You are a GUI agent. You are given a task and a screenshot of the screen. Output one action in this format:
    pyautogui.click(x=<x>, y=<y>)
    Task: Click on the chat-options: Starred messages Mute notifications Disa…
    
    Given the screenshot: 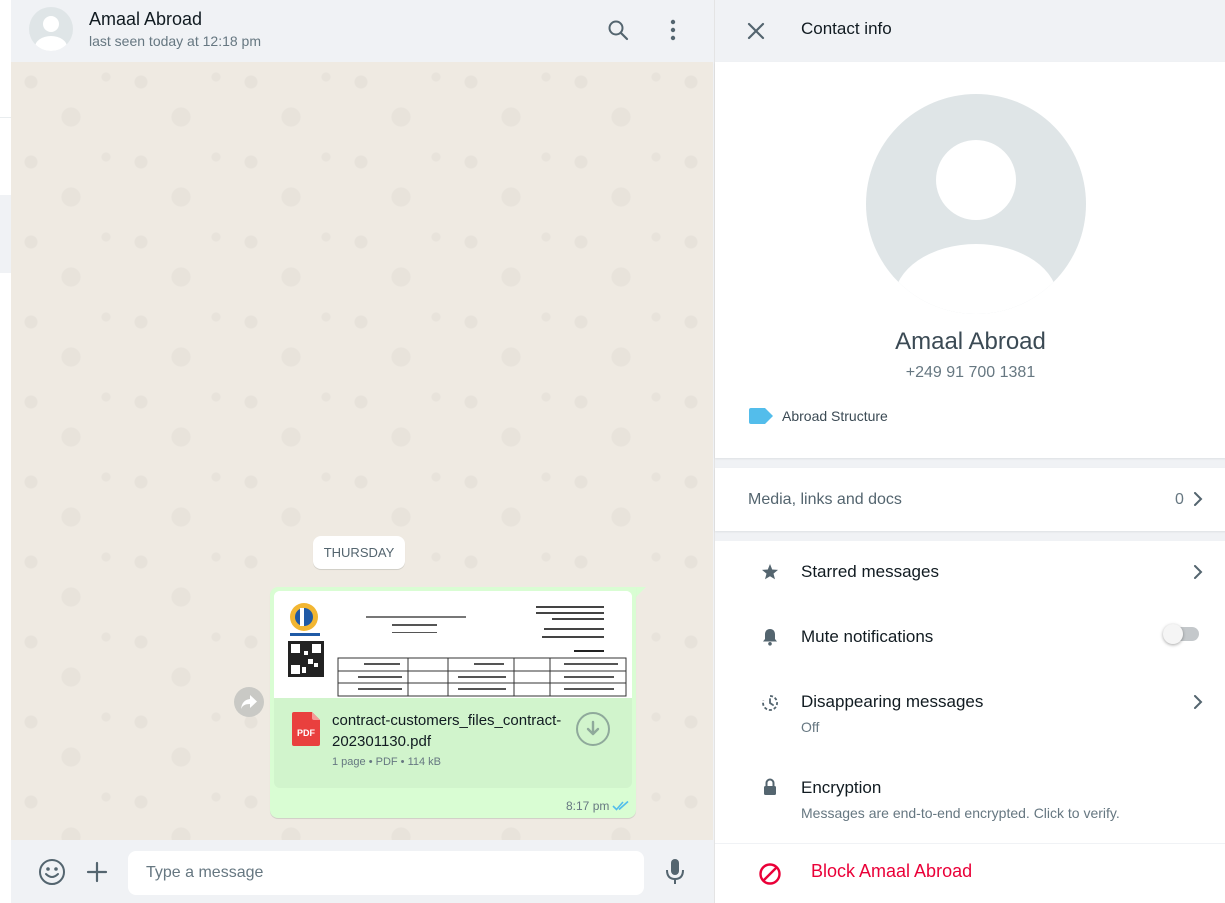 What is the action you would take?
    pyautogui.click(x=970, y=692)
    